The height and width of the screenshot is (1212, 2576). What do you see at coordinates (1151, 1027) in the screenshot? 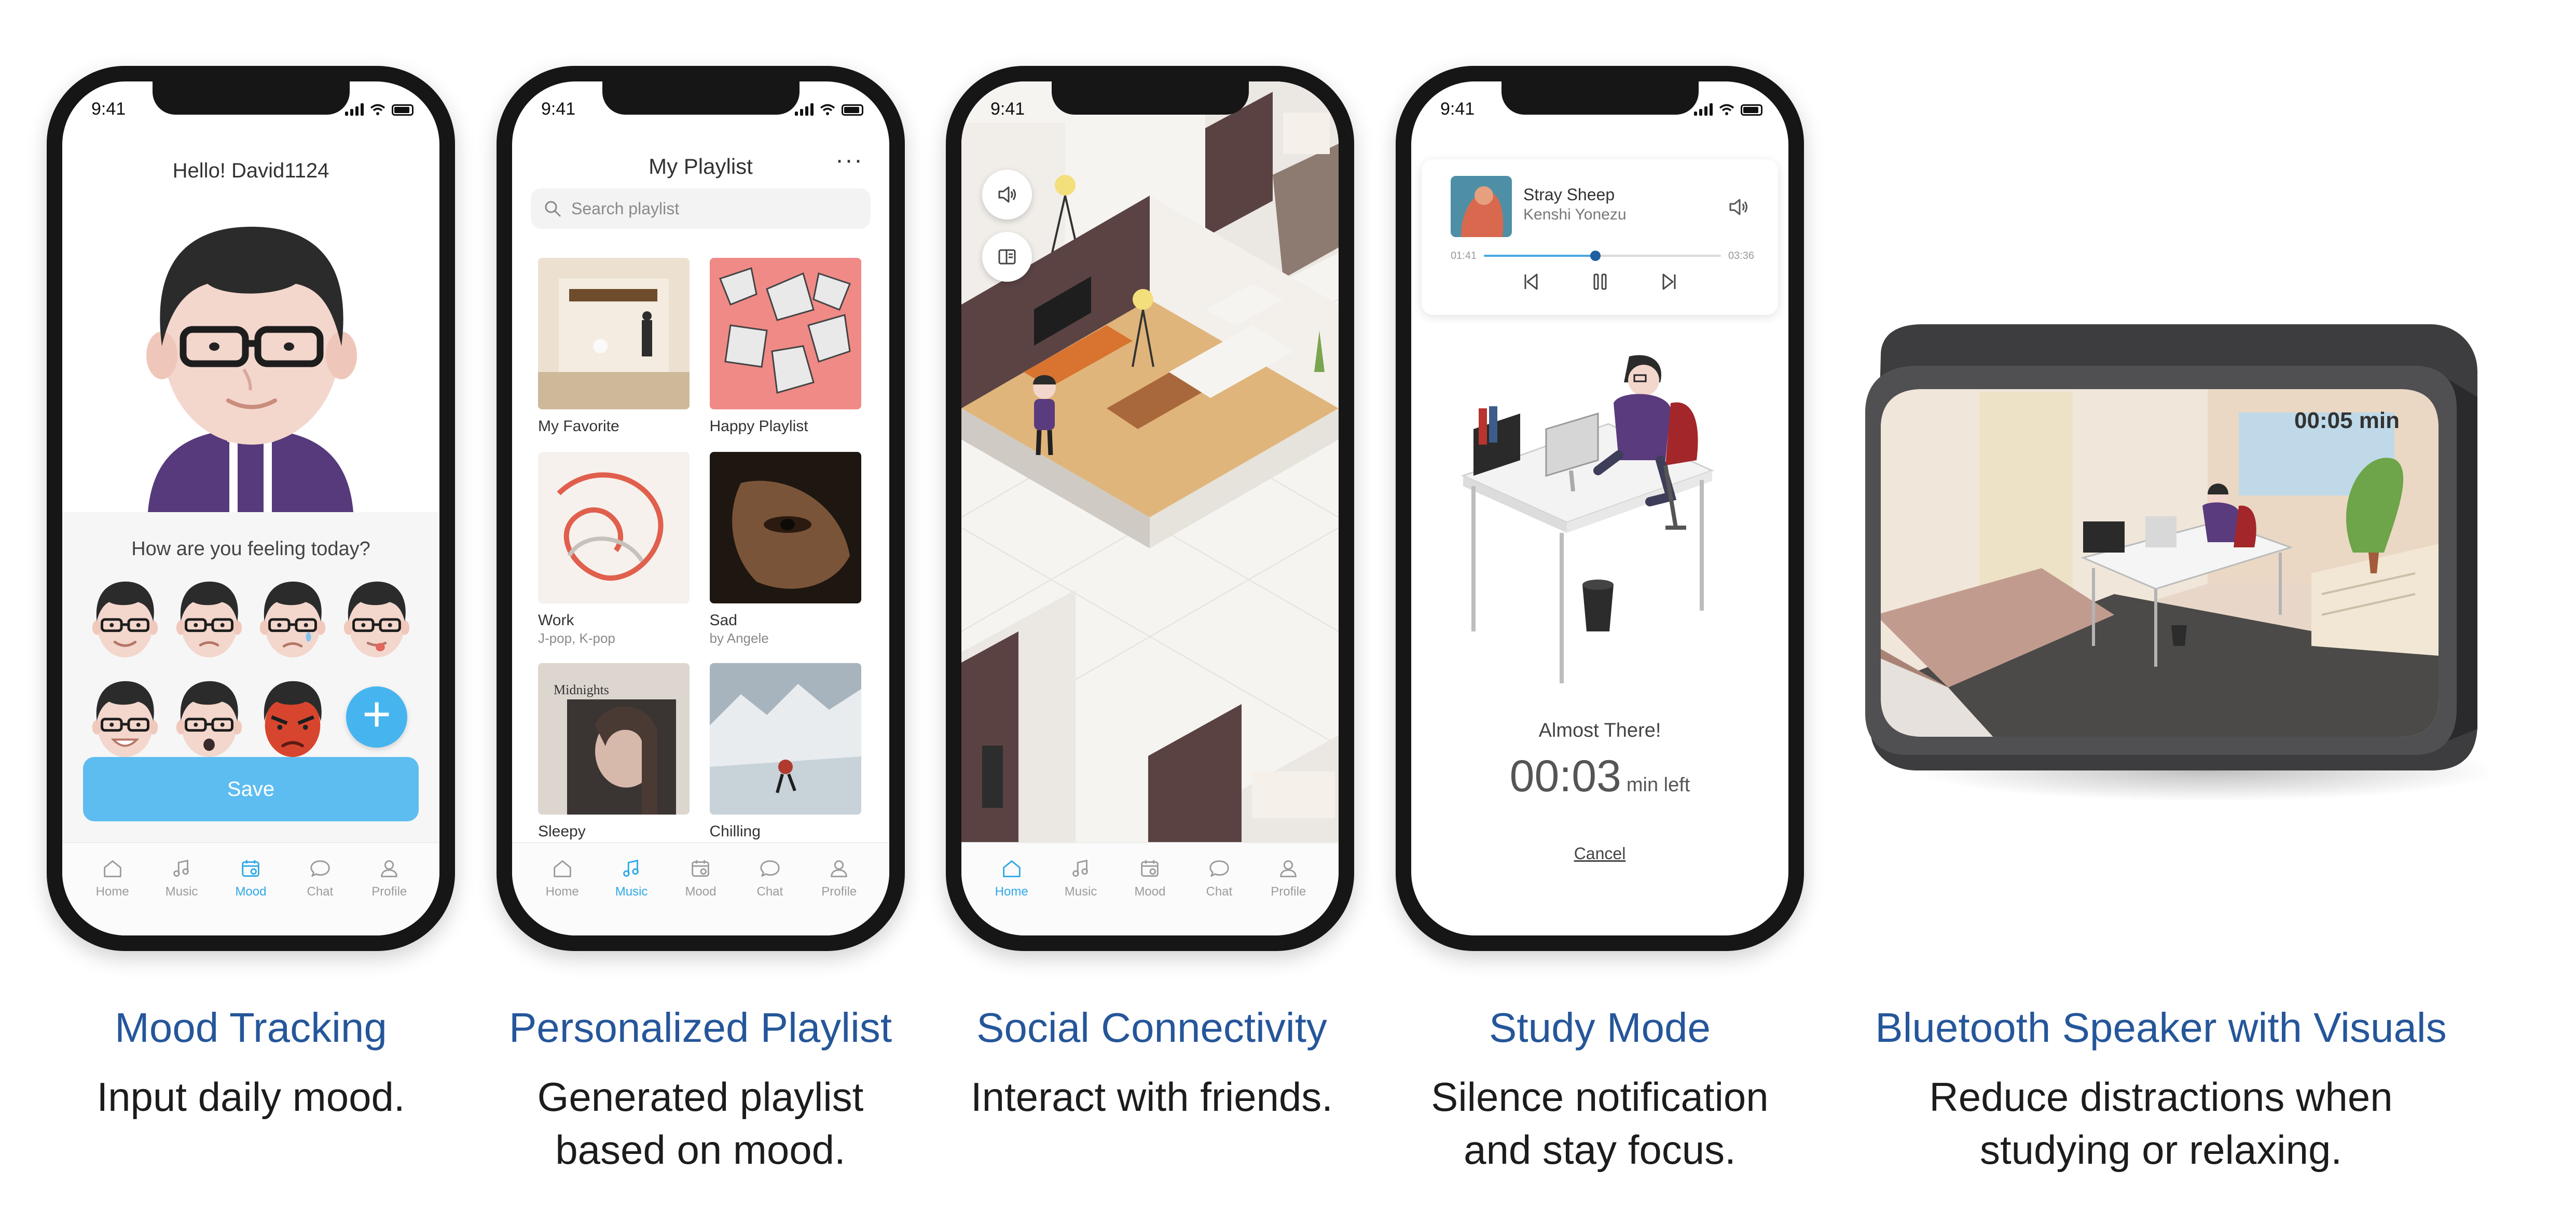
I see `caption-heading: Social Connectivity` at bounding box center [1151, 1027].